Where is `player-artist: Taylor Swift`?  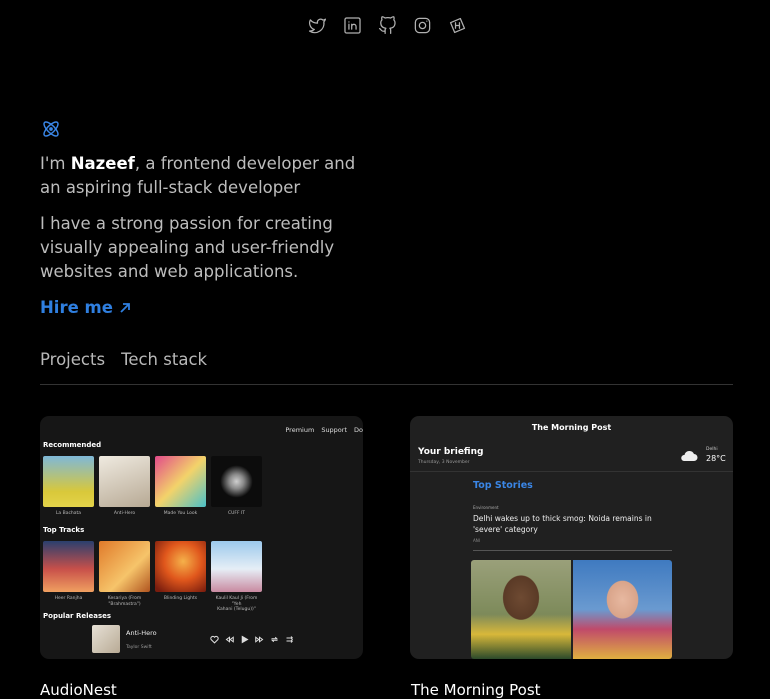 player-artist: Taylor Swift is located at coordinates (139, 647).